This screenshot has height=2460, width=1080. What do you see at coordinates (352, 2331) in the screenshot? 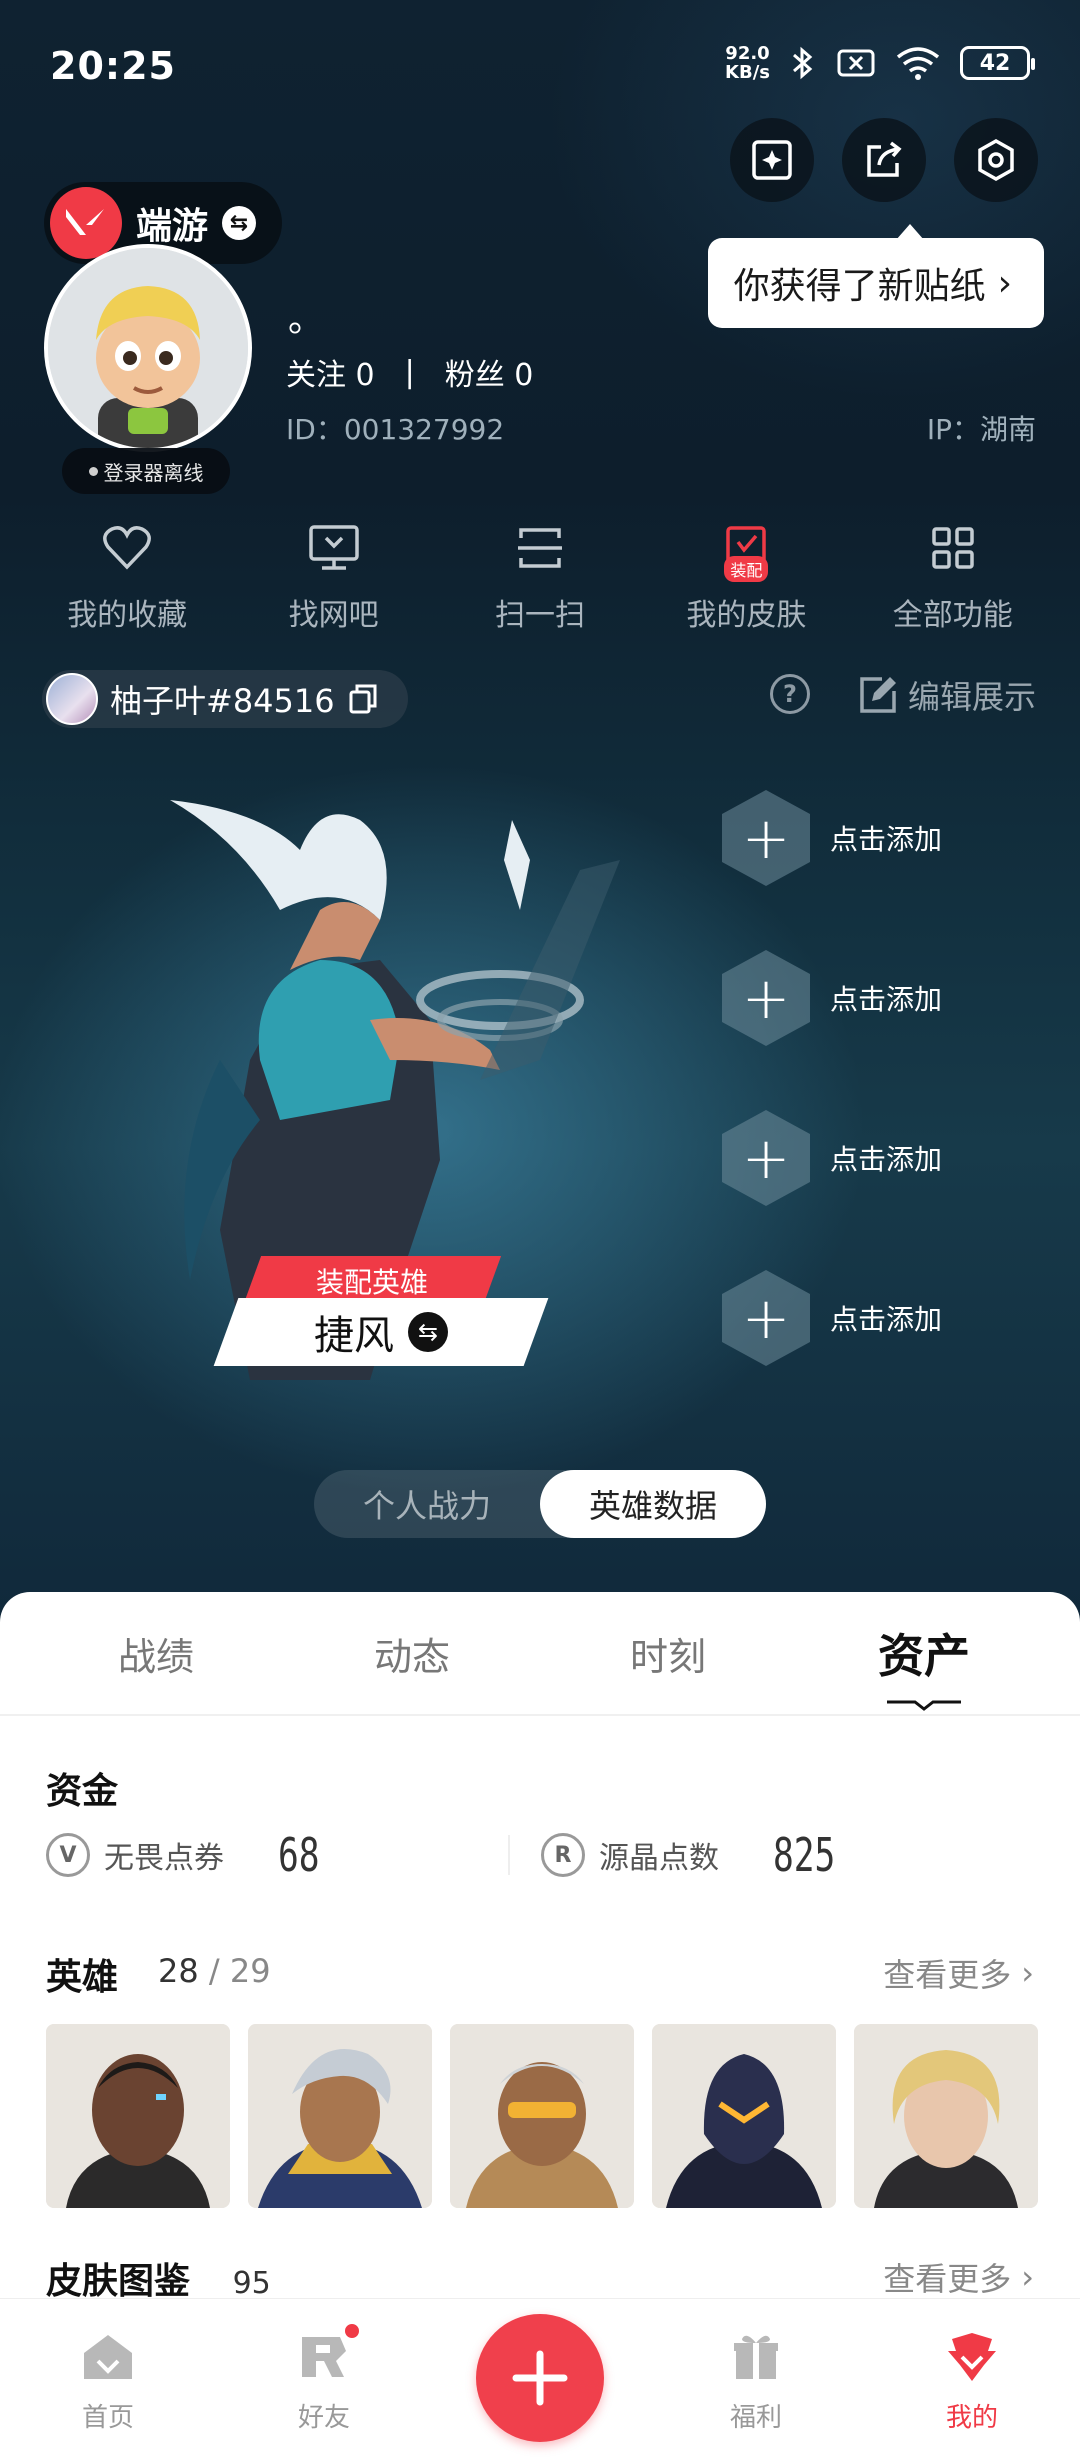
I see `notification-dot` at bounding box center [352, 2331].